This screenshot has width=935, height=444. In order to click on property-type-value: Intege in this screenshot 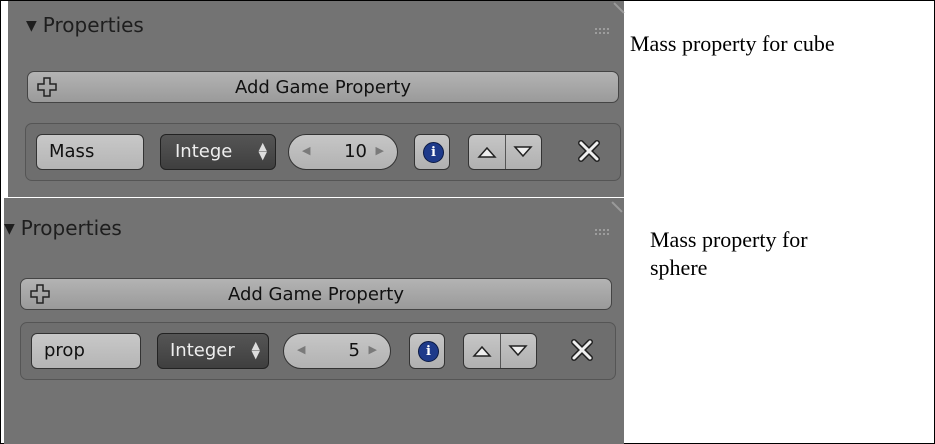, I will do `click(204, 151)`.